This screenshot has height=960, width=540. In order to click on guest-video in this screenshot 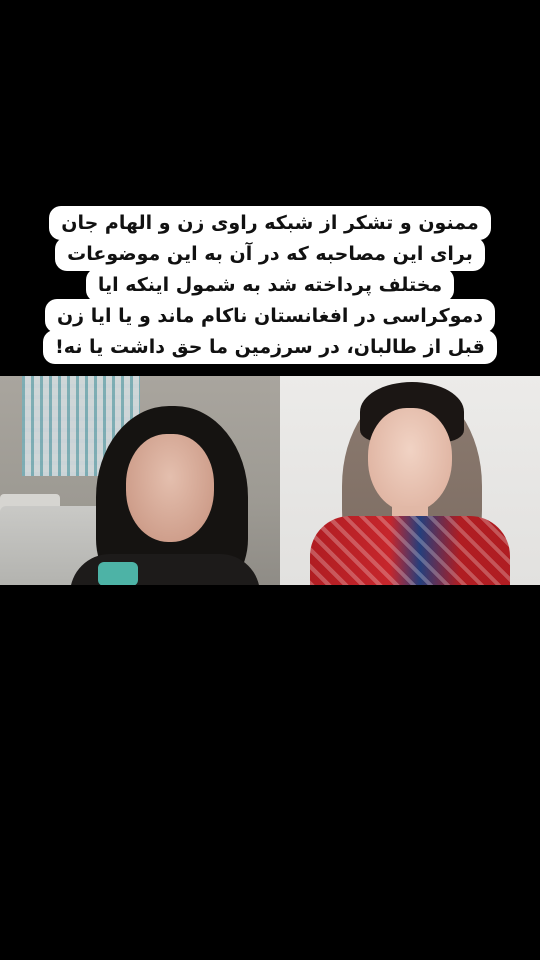, I will do `click(410, 480)`.